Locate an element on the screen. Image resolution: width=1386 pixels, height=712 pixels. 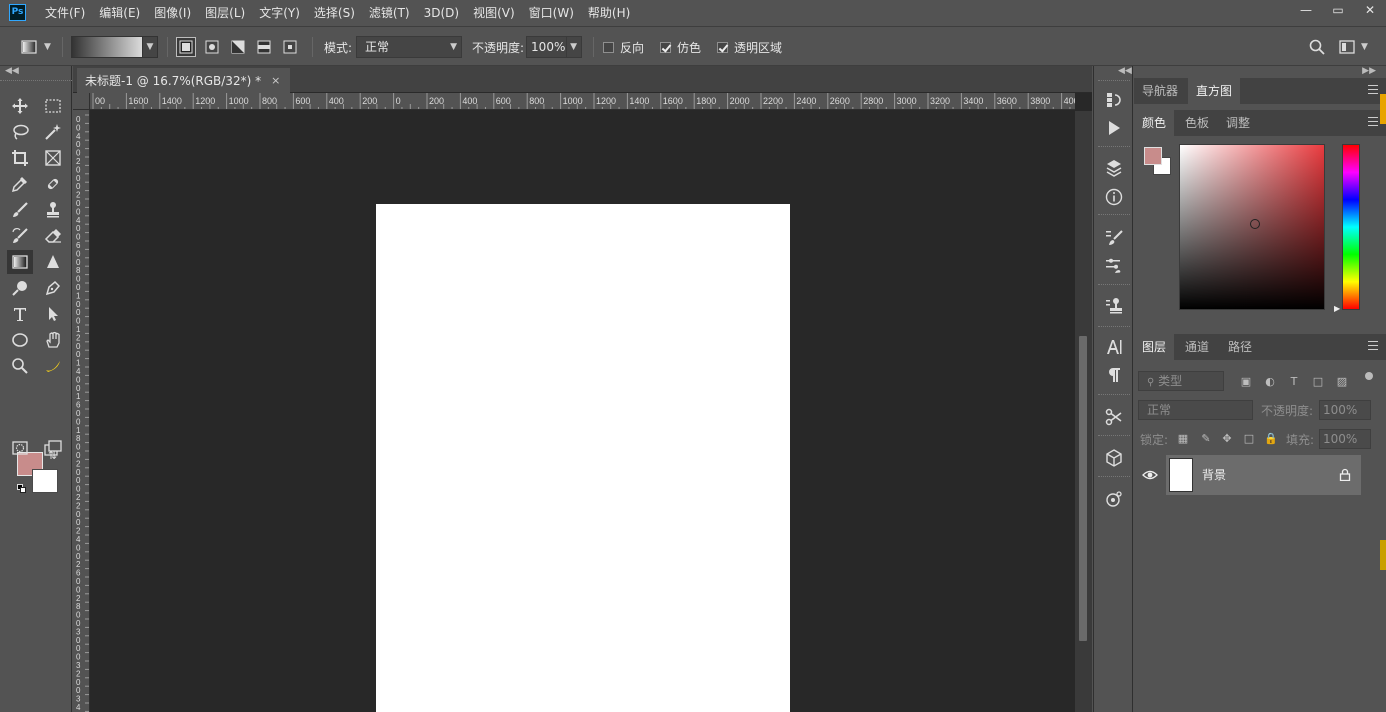
menu-view: 视图(V) is located at coordinates (494, 13).